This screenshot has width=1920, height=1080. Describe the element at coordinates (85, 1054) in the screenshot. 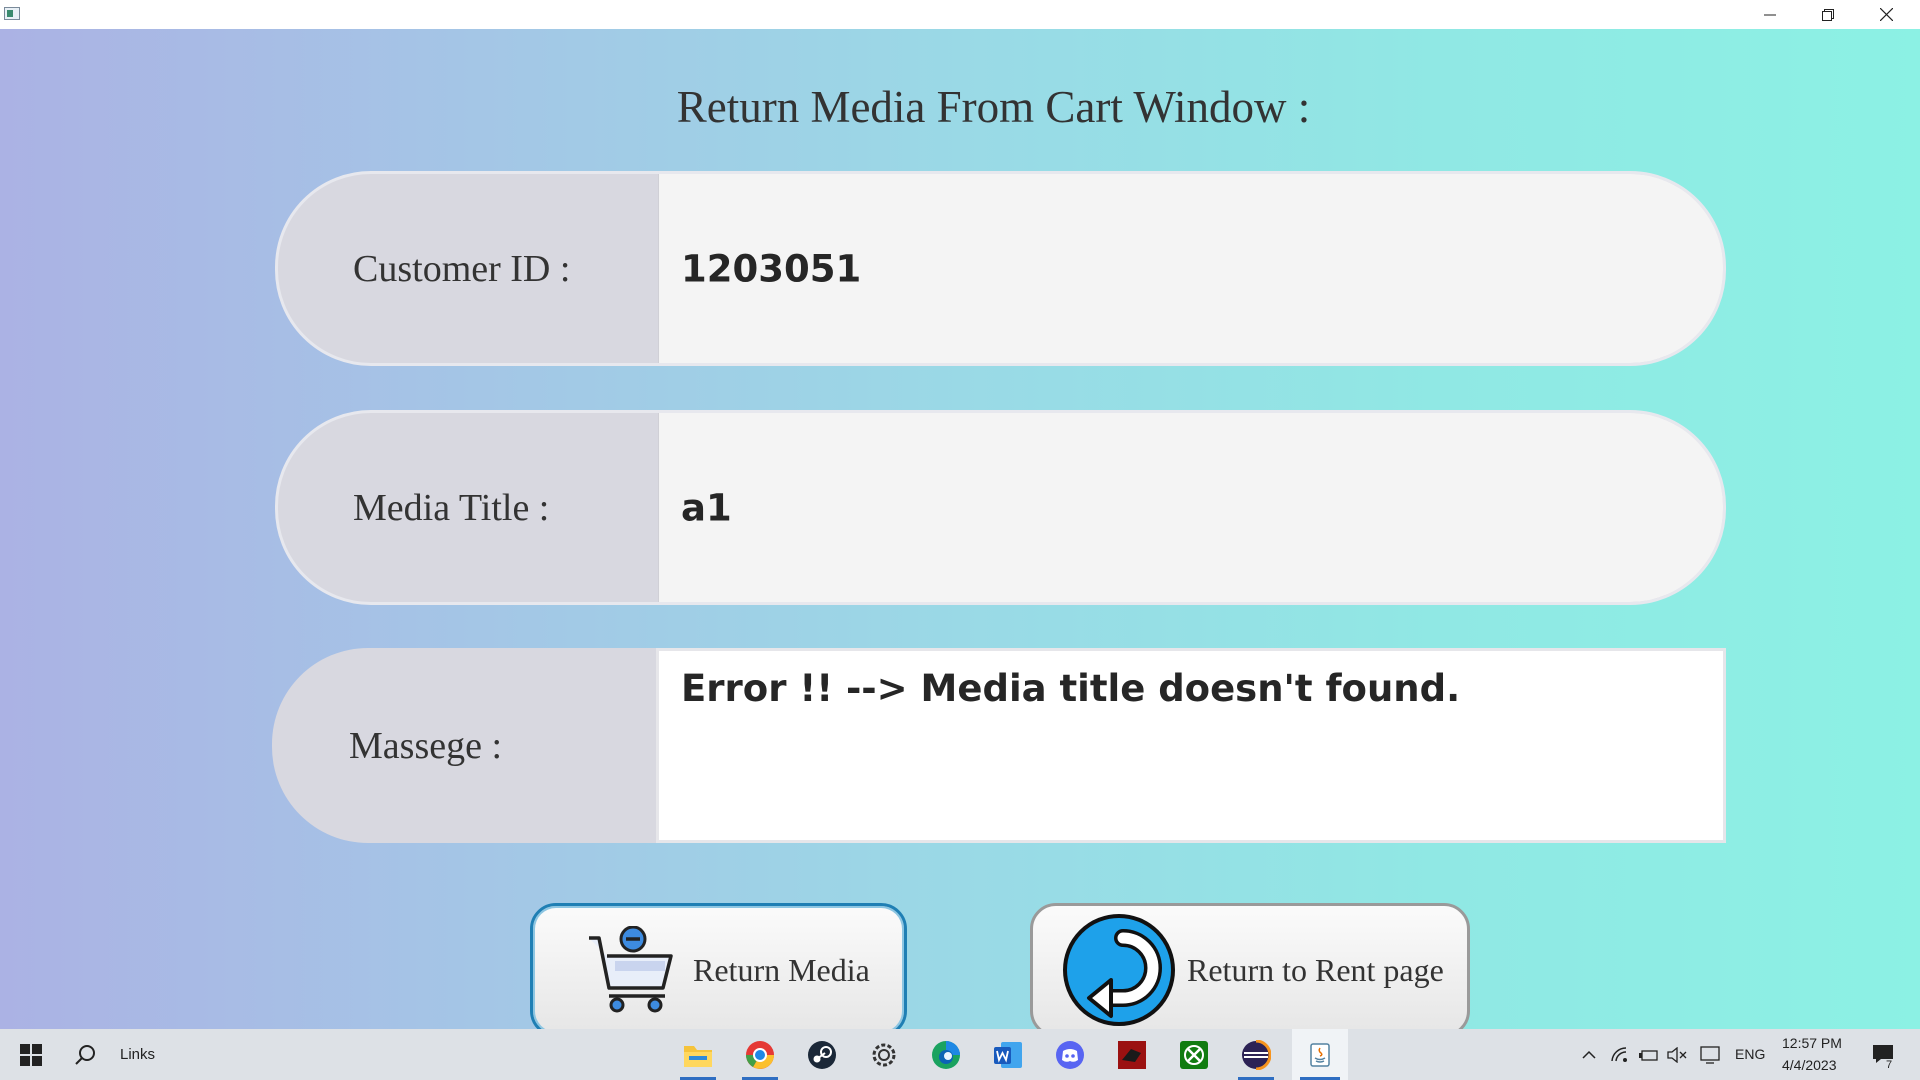

I see `search-icon` at that location.